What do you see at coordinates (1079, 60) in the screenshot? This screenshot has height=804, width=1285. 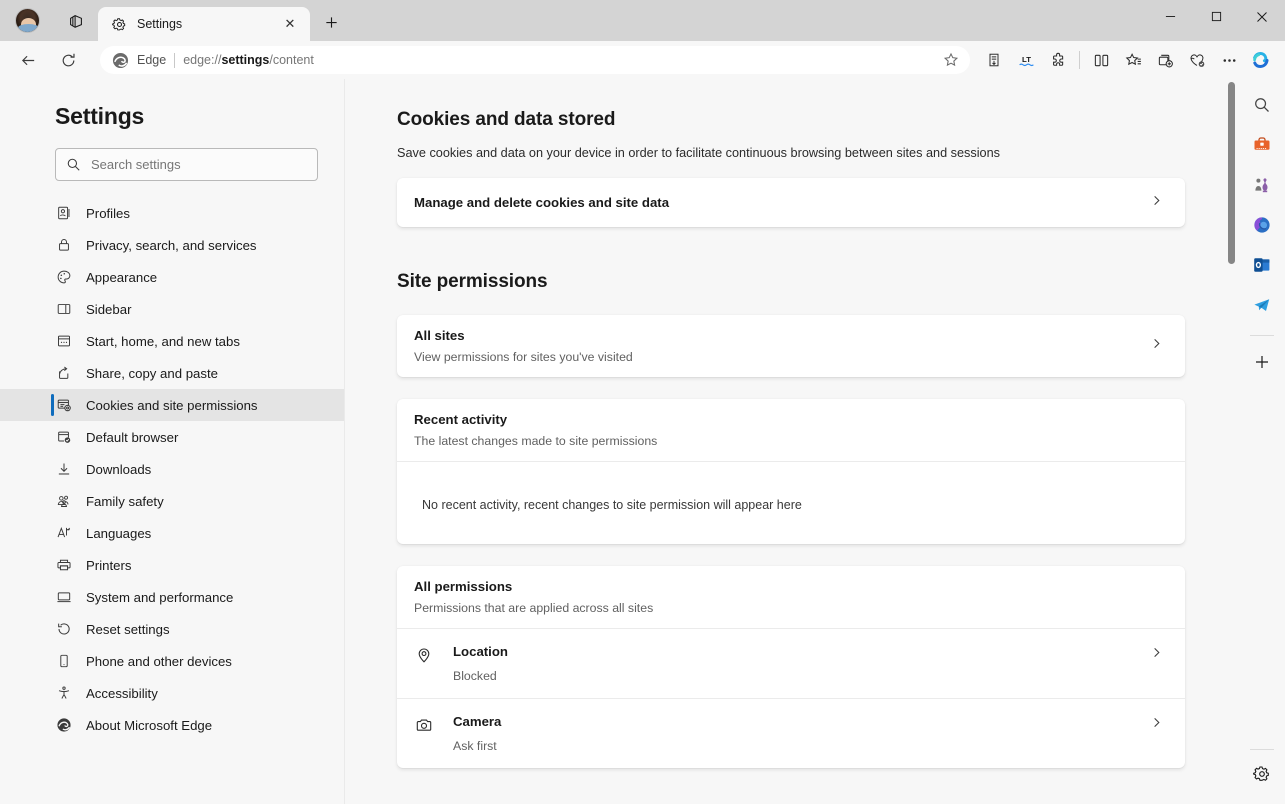 I see `toolbar-divider` at bounding box center [1079, 60].